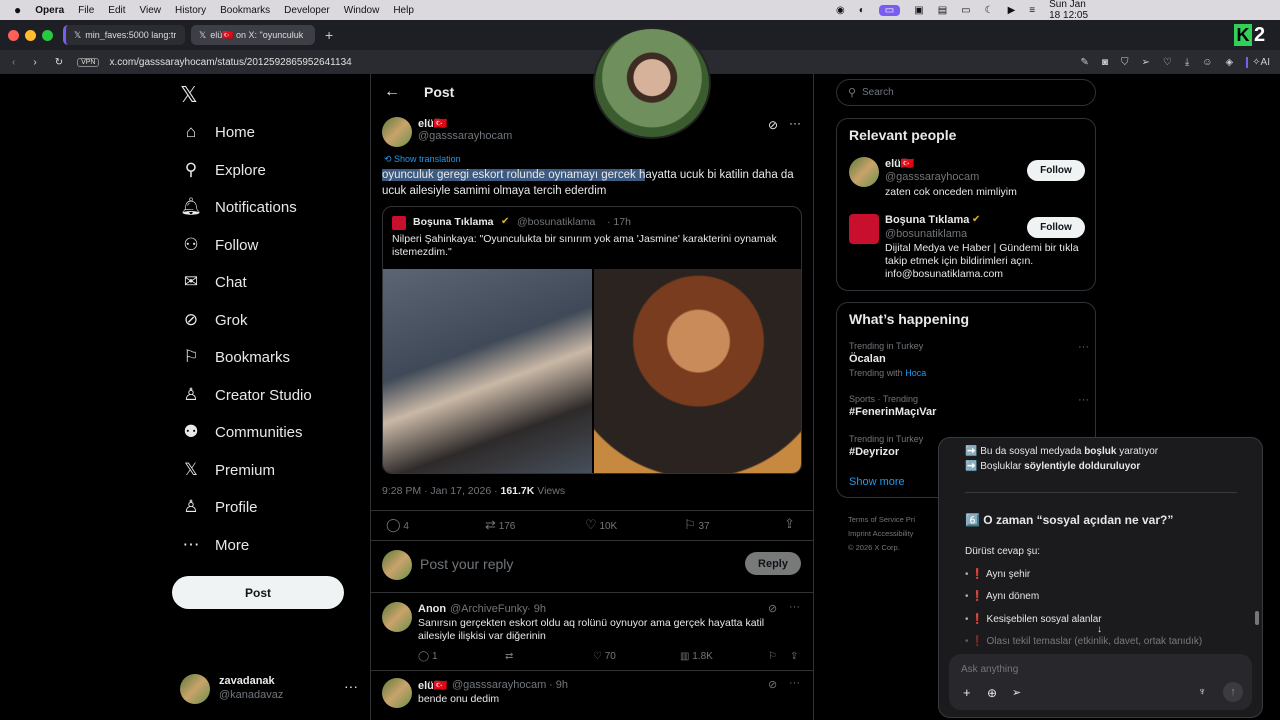 The image size is (1280, 720). I want to click on repost-icon: ⇄, so click(509, 656).